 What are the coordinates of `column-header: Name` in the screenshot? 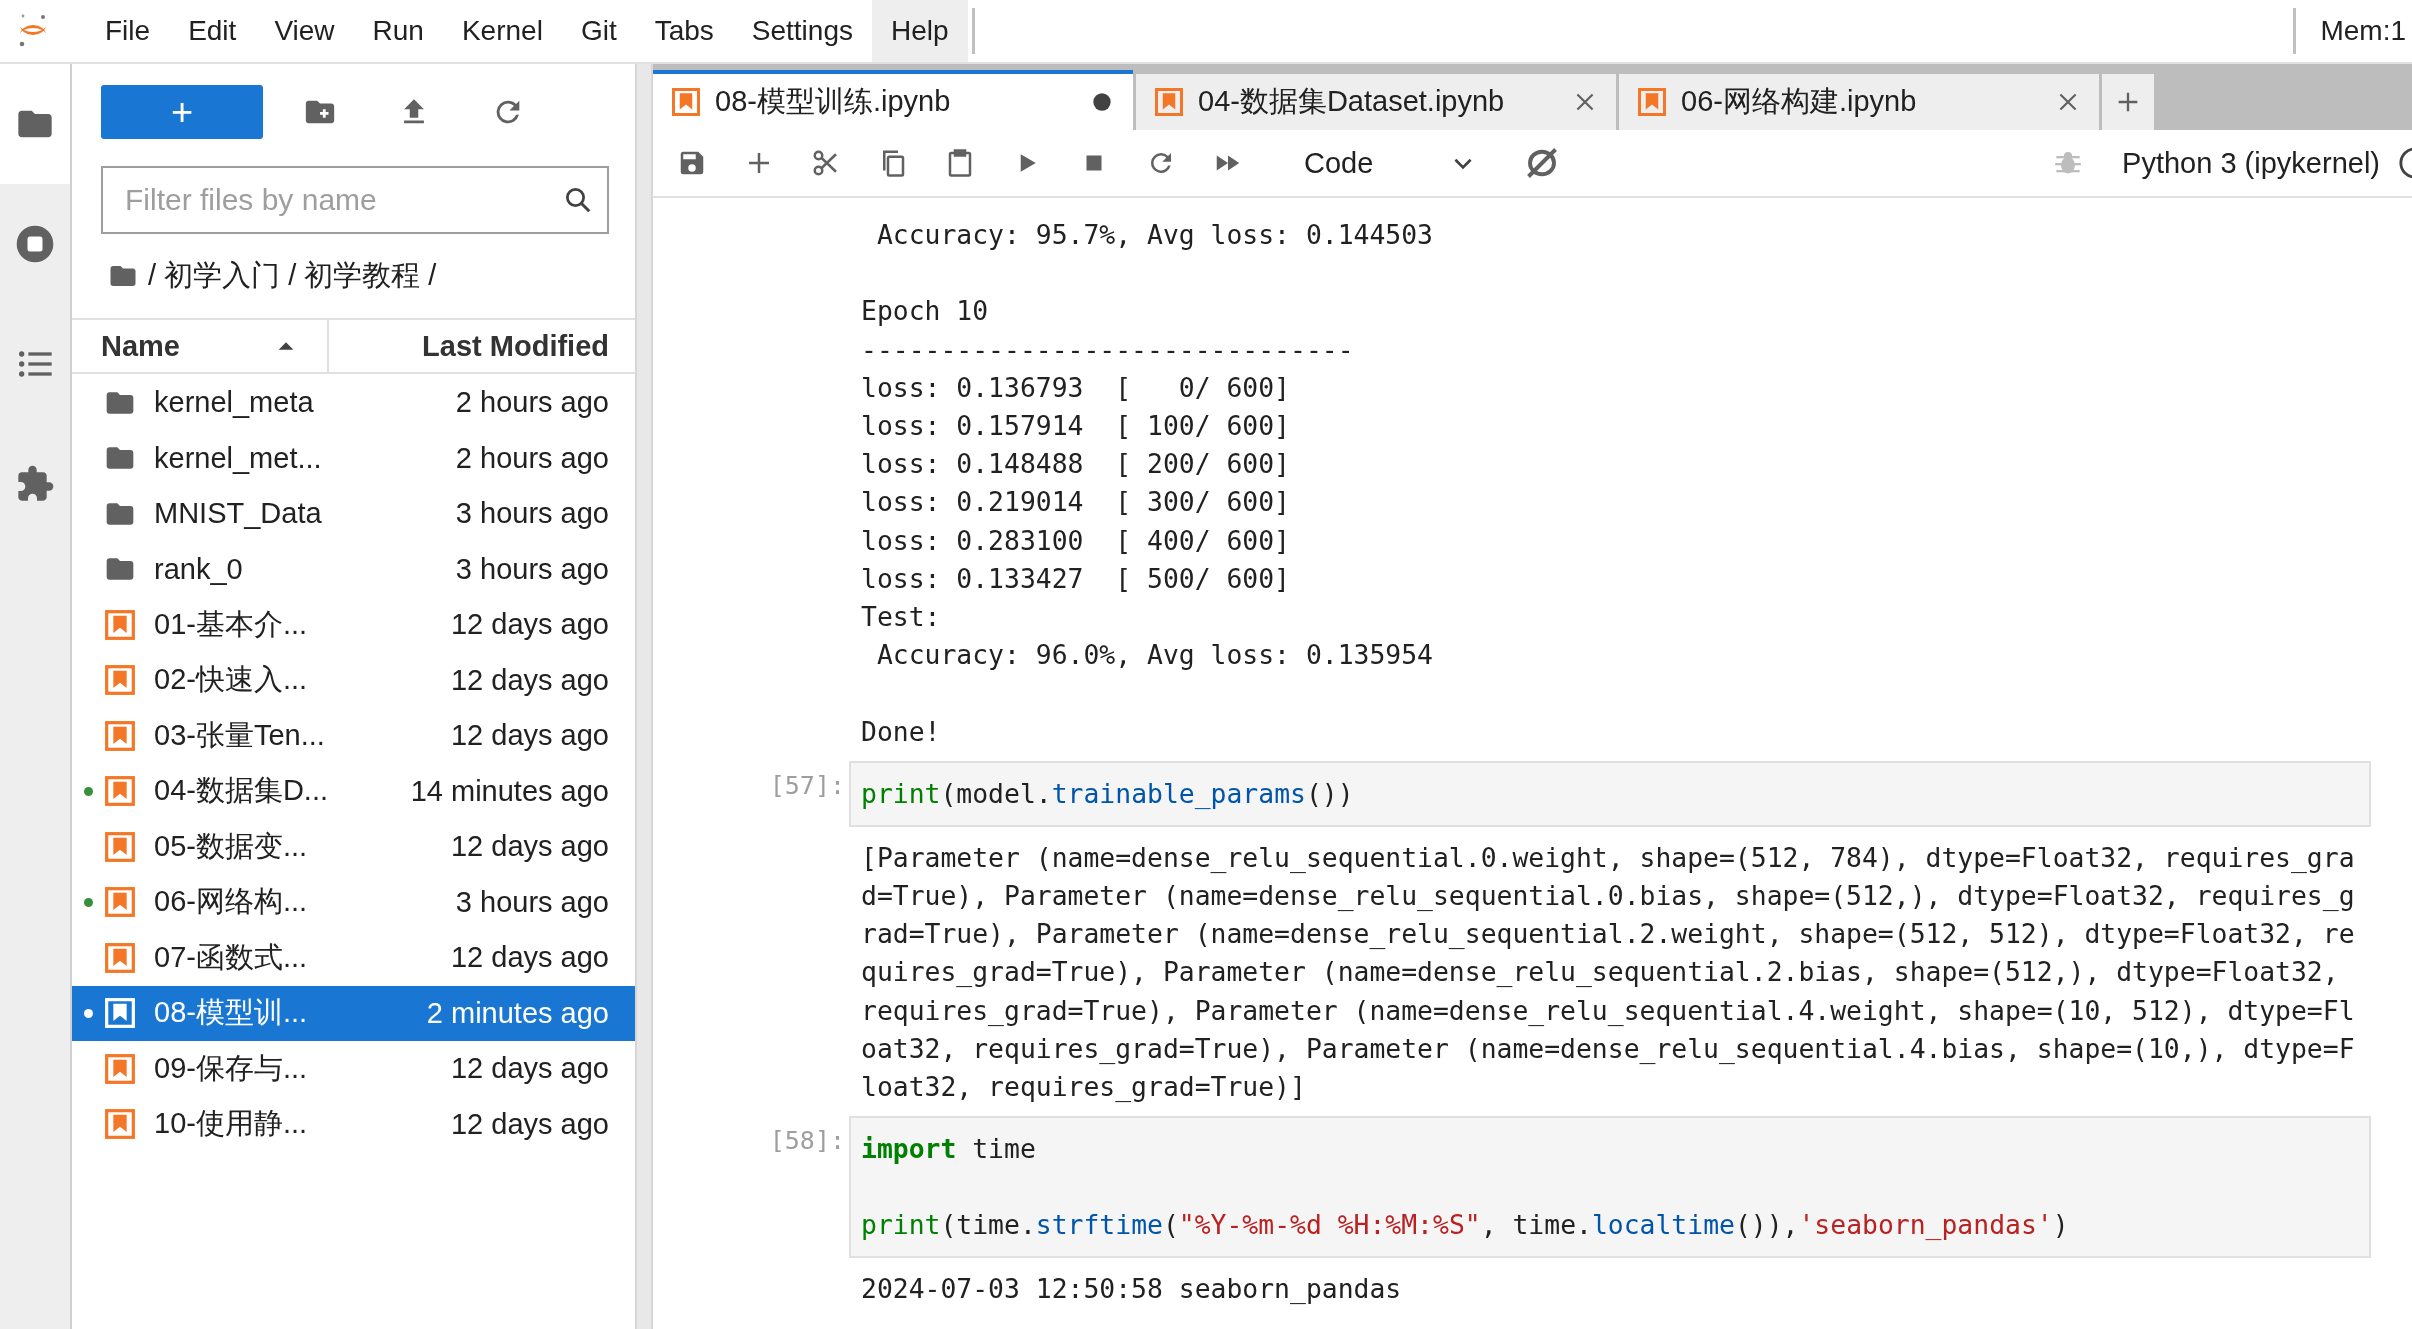 It's located at (200, 346).